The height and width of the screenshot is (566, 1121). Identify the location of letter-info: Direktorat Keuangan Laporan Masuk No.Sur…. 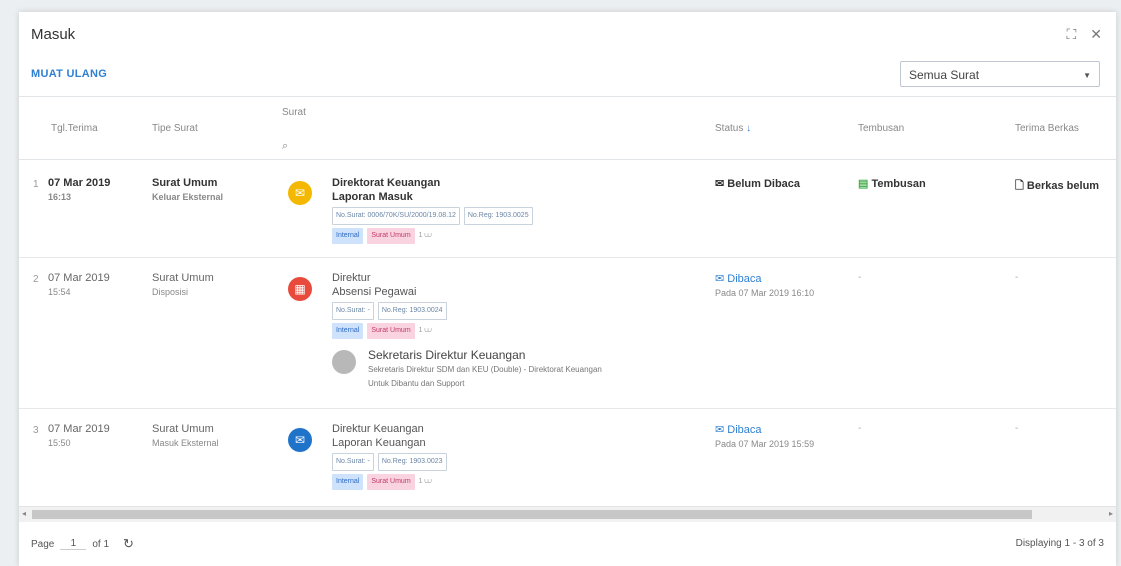
(432, 210).